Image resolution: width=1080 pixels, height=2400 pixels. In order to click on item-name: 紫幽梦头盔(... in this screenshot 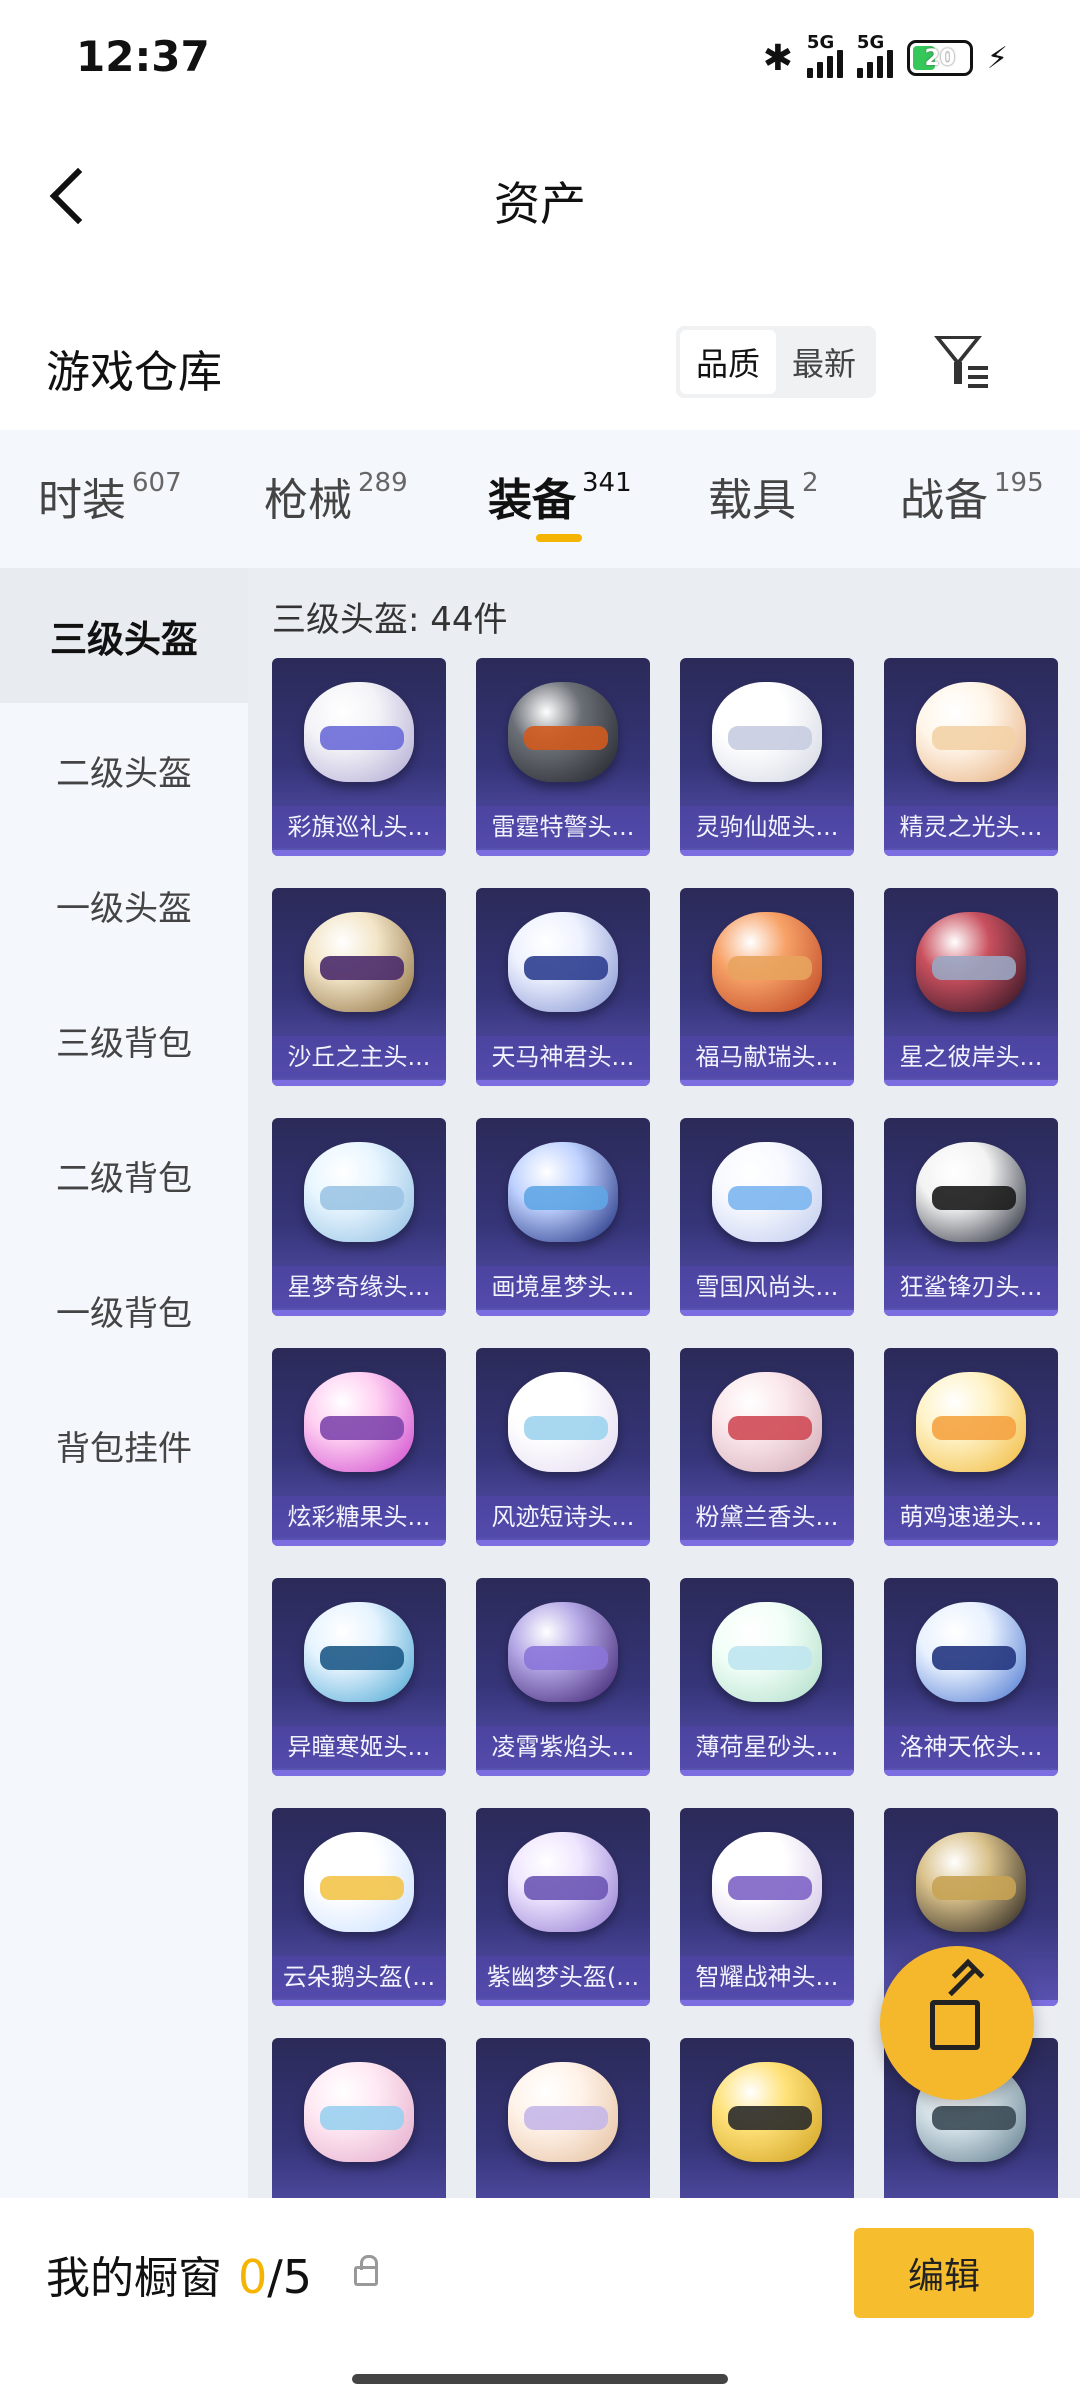, I will do `click(563, 1977)`.